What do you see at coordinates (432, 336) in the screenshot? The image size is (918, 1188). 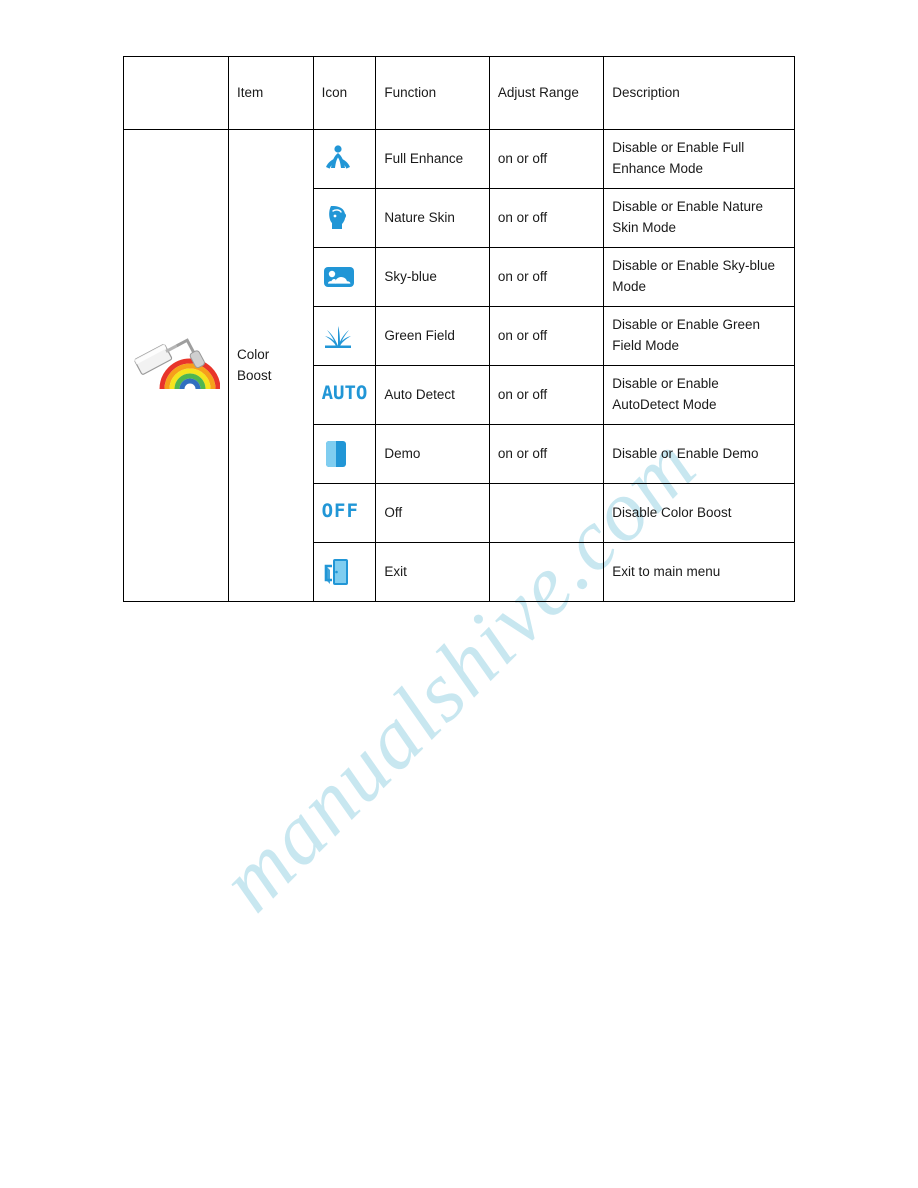 I see `function-cell: Green Field` at bounding box center [432, 336].